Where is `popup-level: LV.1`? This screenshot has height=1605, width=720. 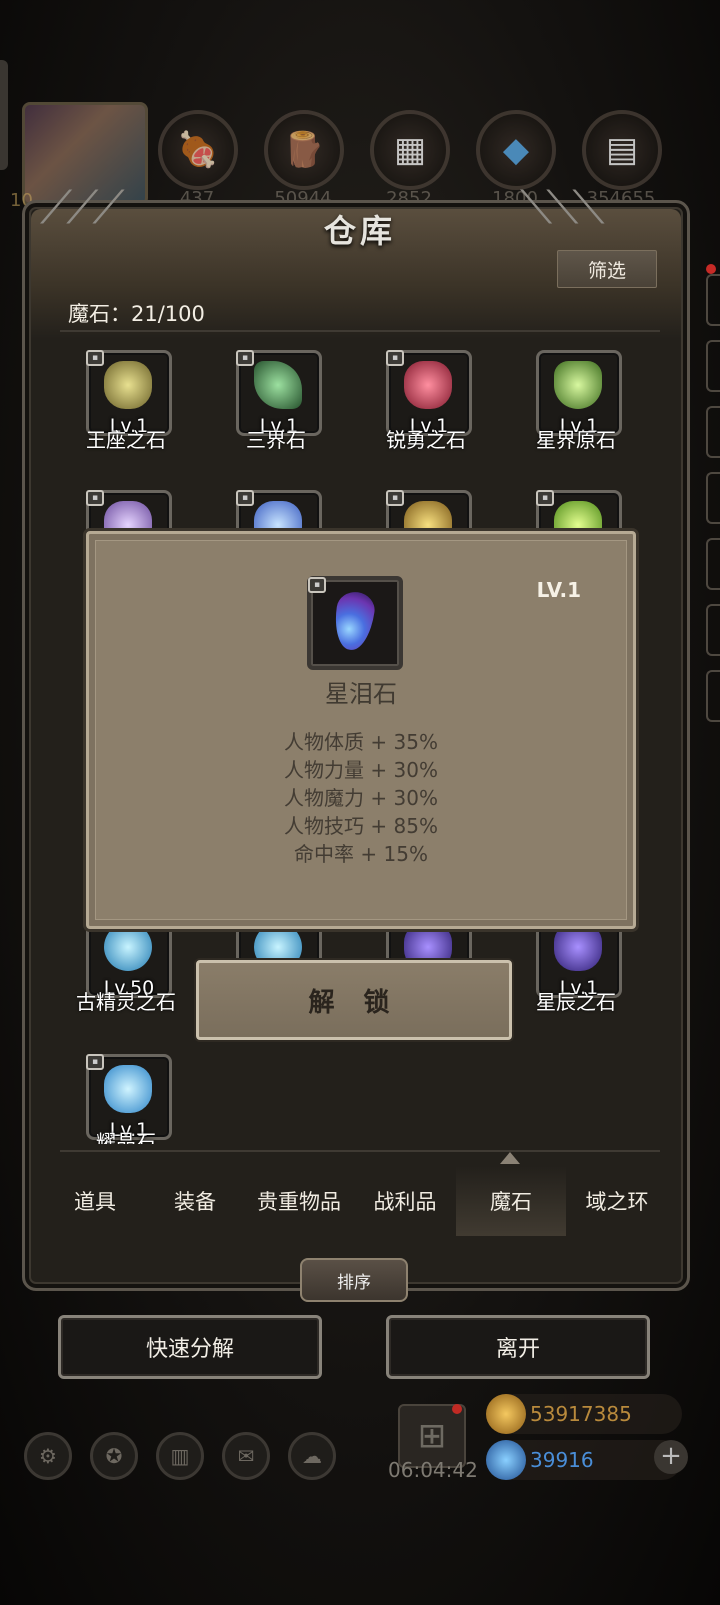 popup-level: LV.1 is located at coordinates (558, 590).